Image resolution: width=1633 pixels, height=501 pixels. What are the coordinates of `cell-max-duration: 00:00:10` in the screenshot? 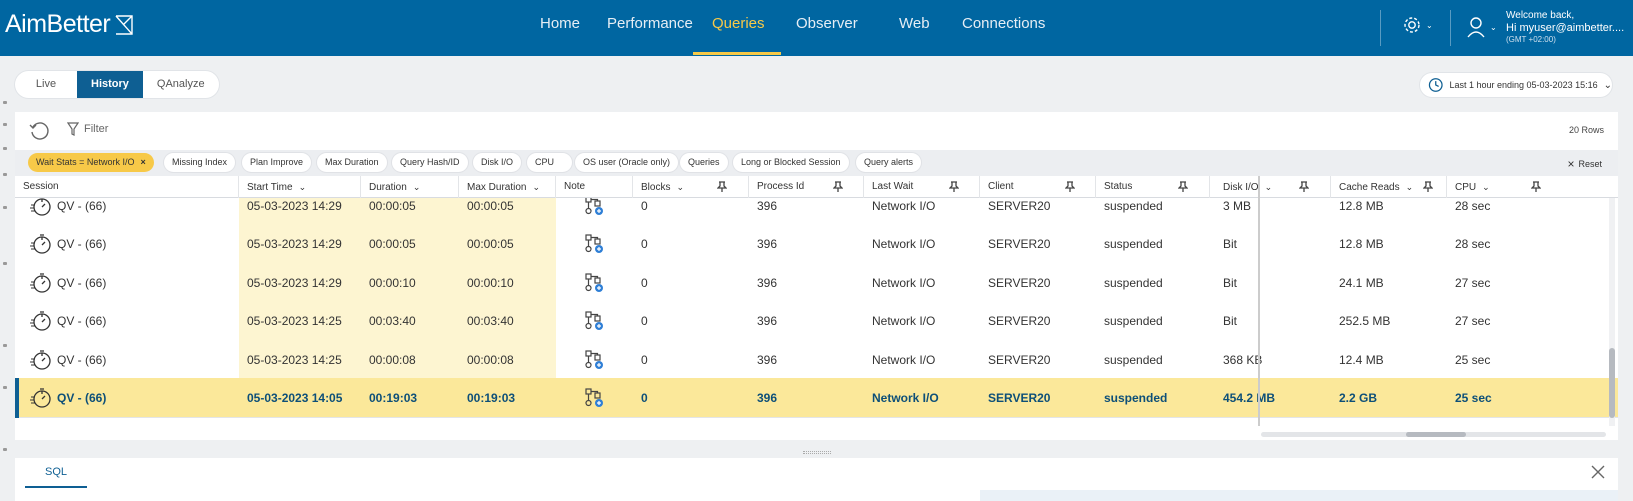 It's located at (507, 282).